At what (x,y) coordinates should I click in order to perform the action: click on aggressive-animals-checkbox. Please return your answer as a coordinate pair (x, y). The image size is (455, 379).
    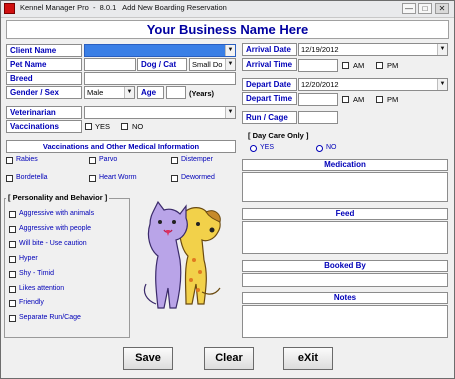
    Looking at the image, I should click on (12, 214).